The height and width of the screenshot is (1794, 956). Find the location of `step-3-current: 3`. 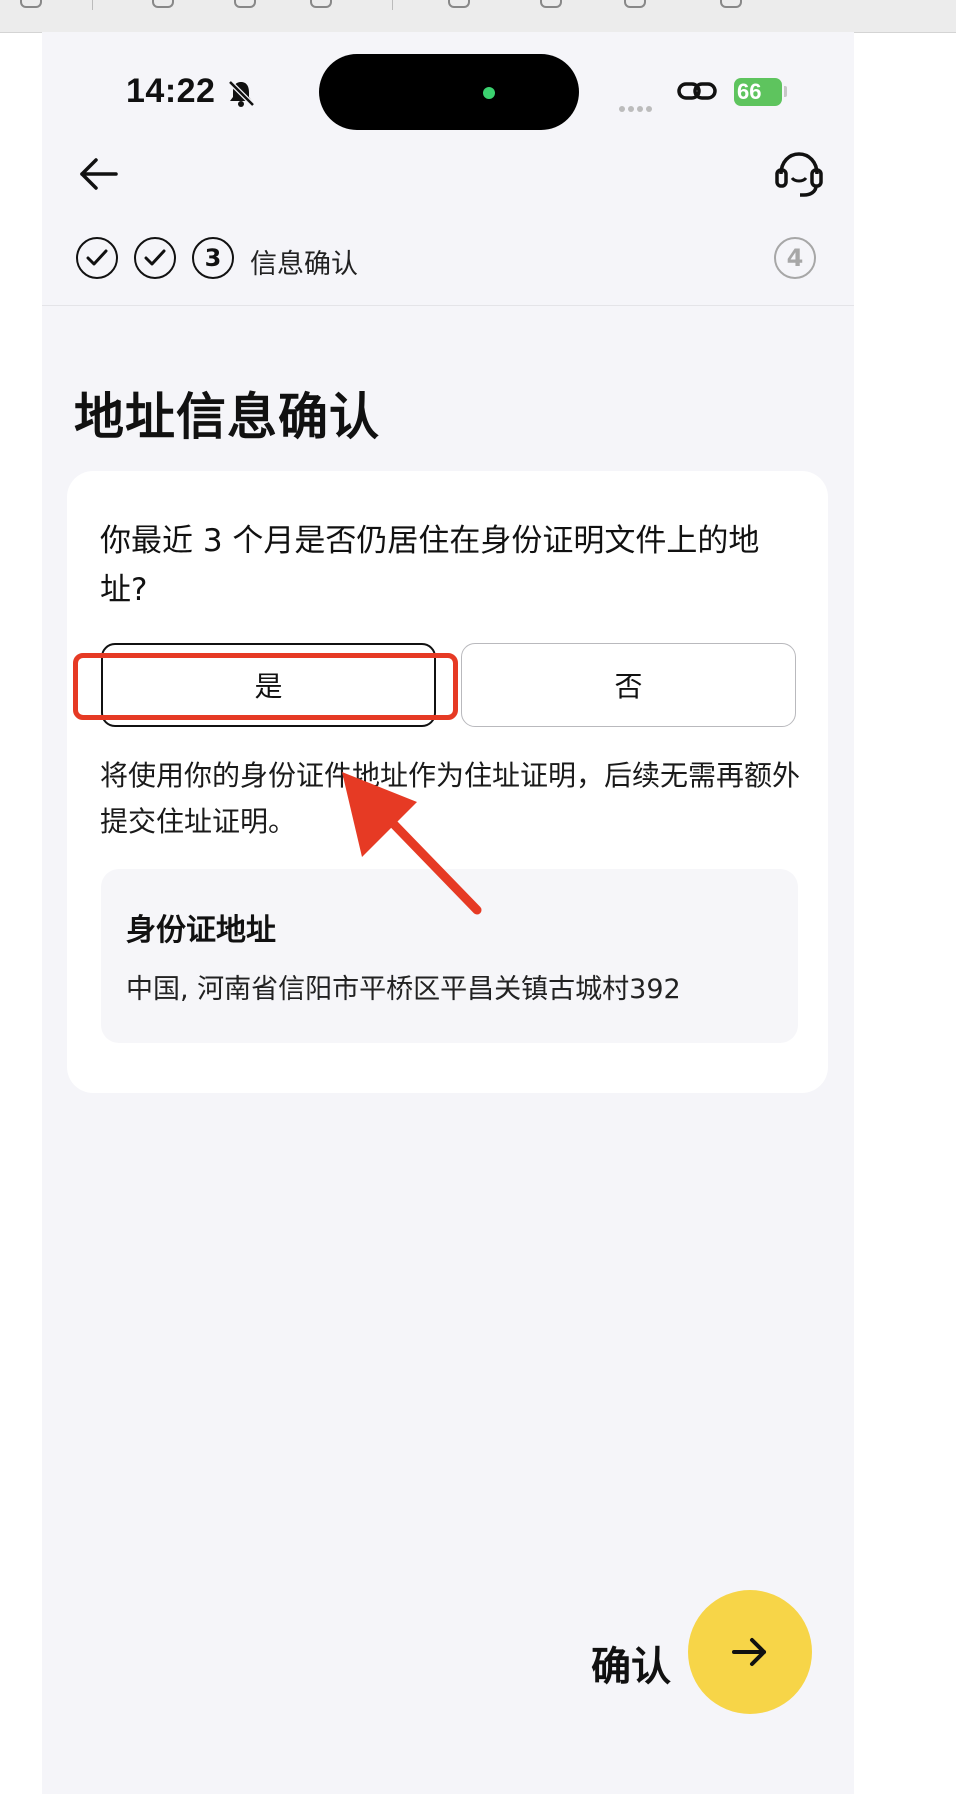

step-3-current: 3 is located at coordinates (213, 258).